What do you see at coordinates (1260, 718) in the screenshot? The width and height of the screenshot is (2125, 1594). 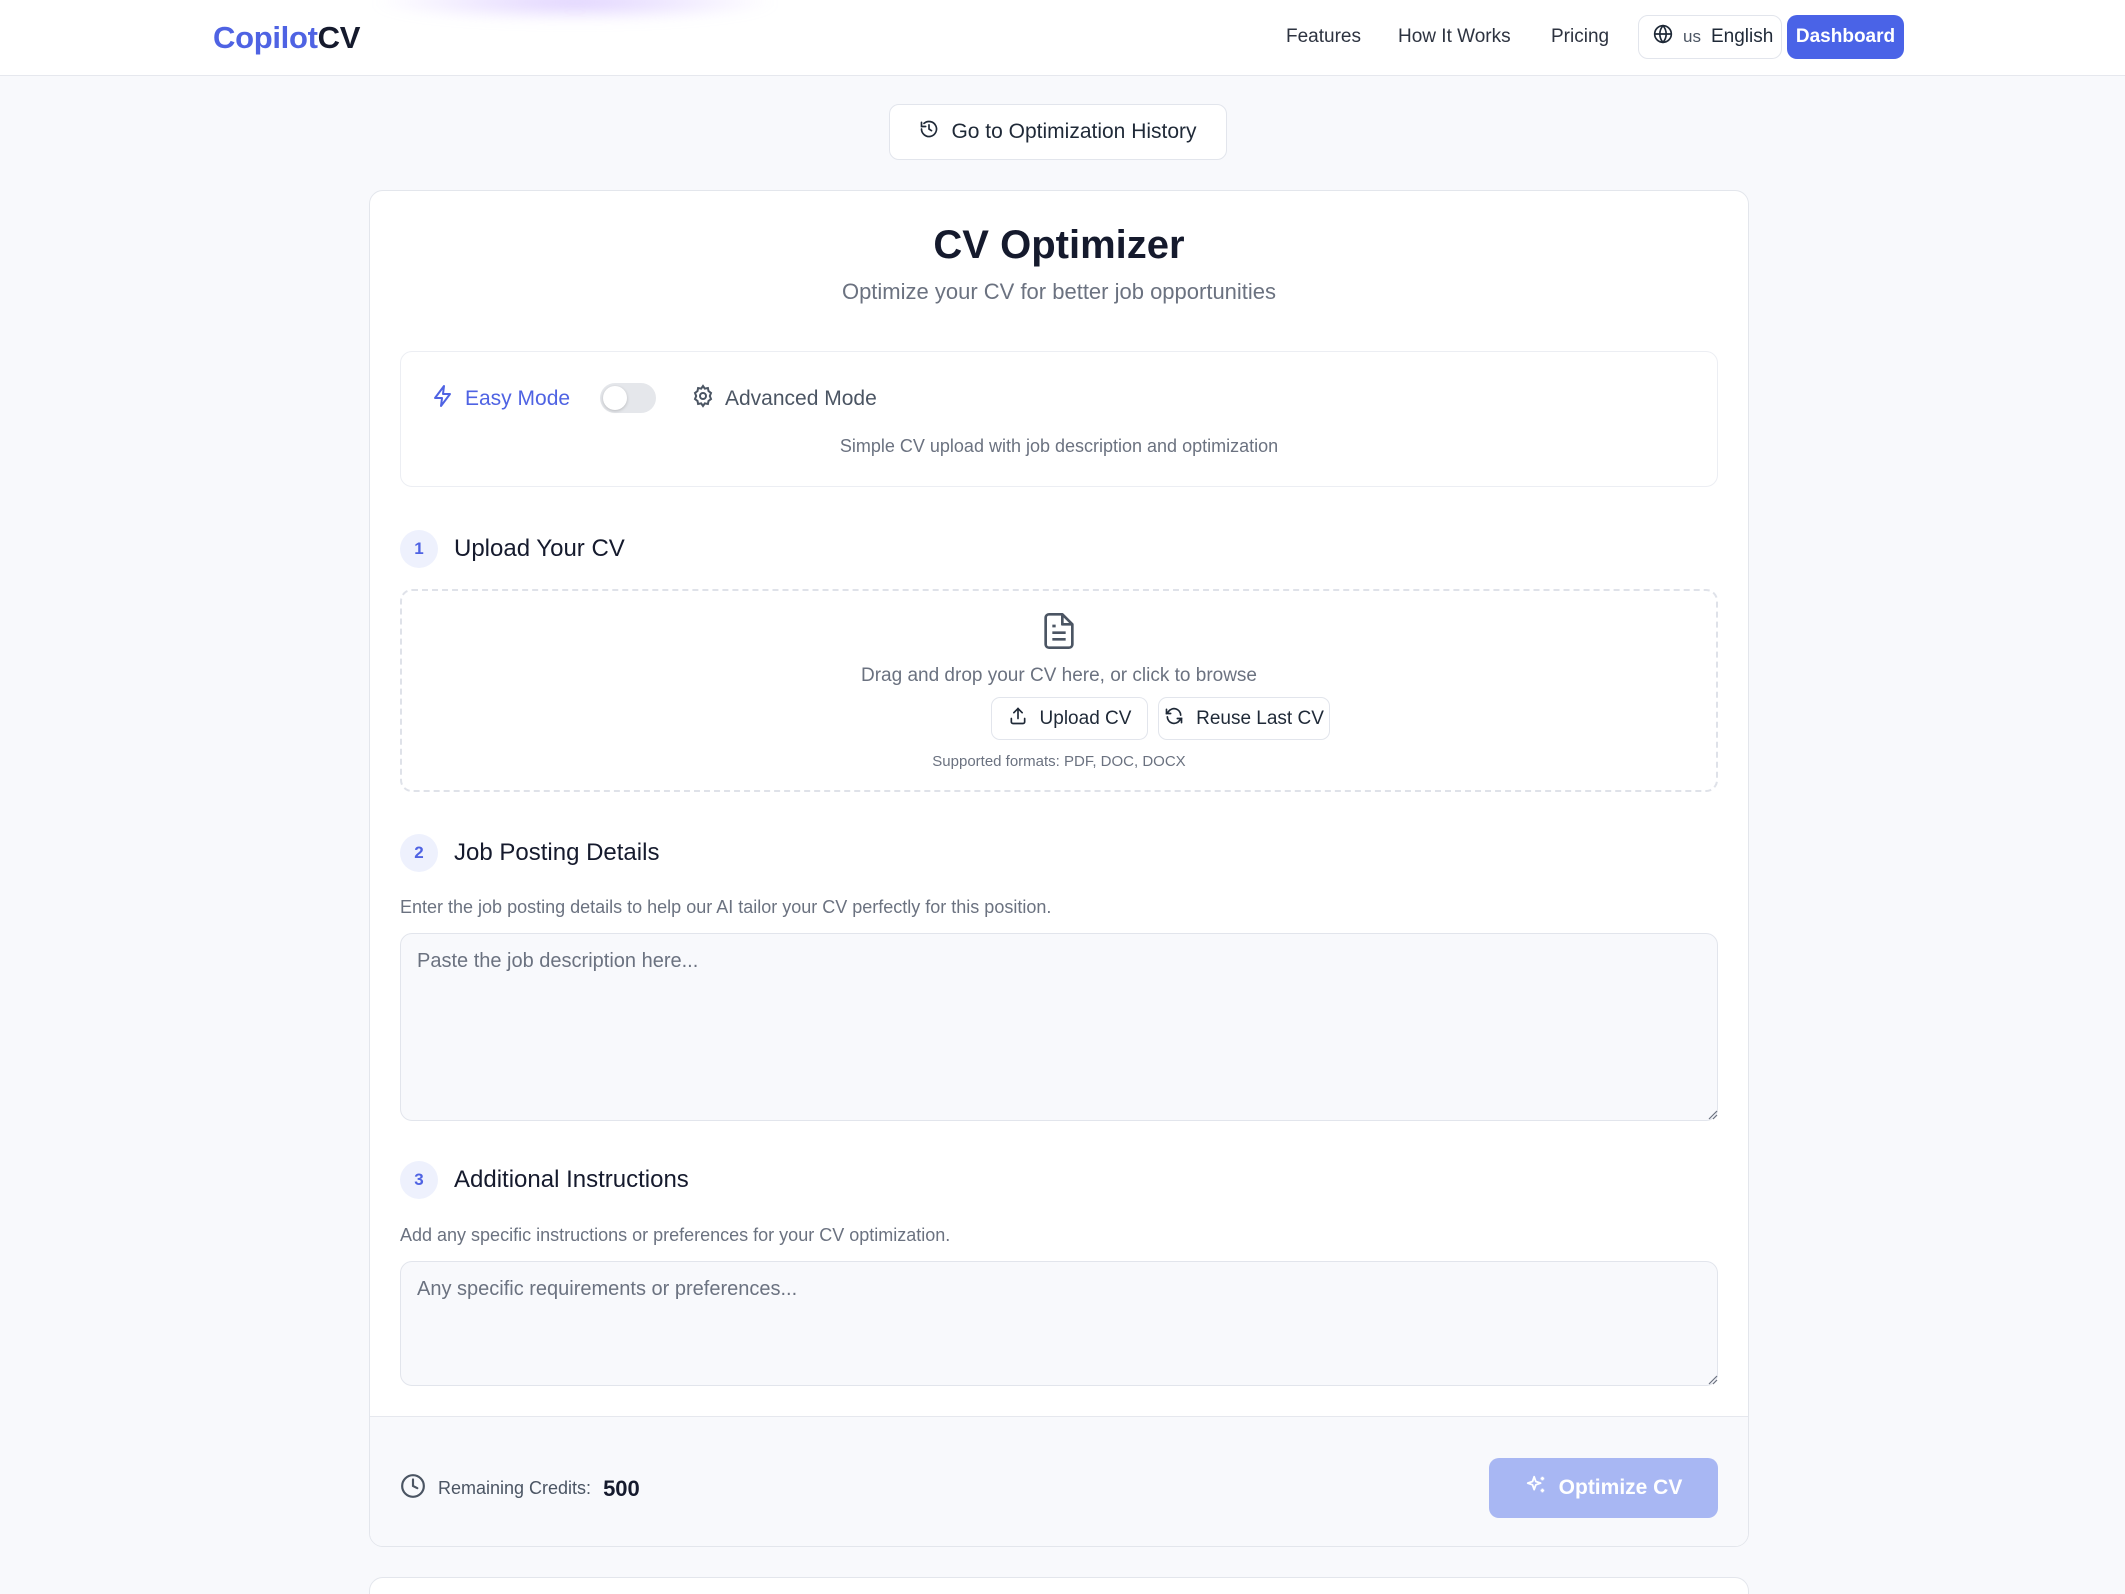 I see `reuse-cv-label: Reuse Last CV` at bounding box center [1260, 718].